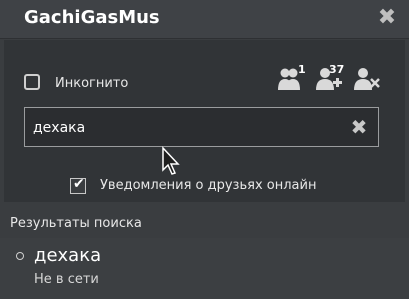 This screenshot has width=409, height=299. I want to click on window-header: GachiGasMus ✖, so click(204, 19).